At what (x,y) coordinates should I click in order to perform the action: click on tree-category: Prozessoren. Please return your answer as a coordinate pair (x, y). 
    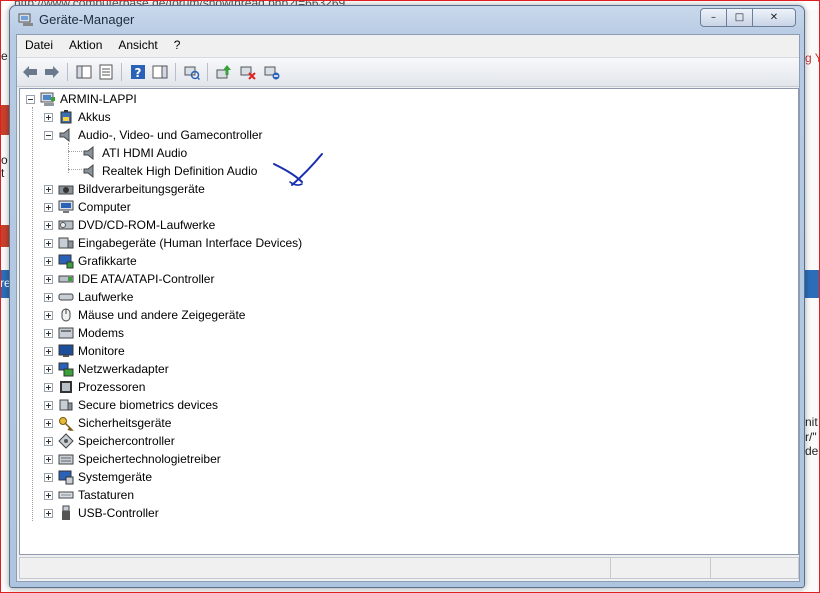
    Looking at the image, I should click on (94, 387).